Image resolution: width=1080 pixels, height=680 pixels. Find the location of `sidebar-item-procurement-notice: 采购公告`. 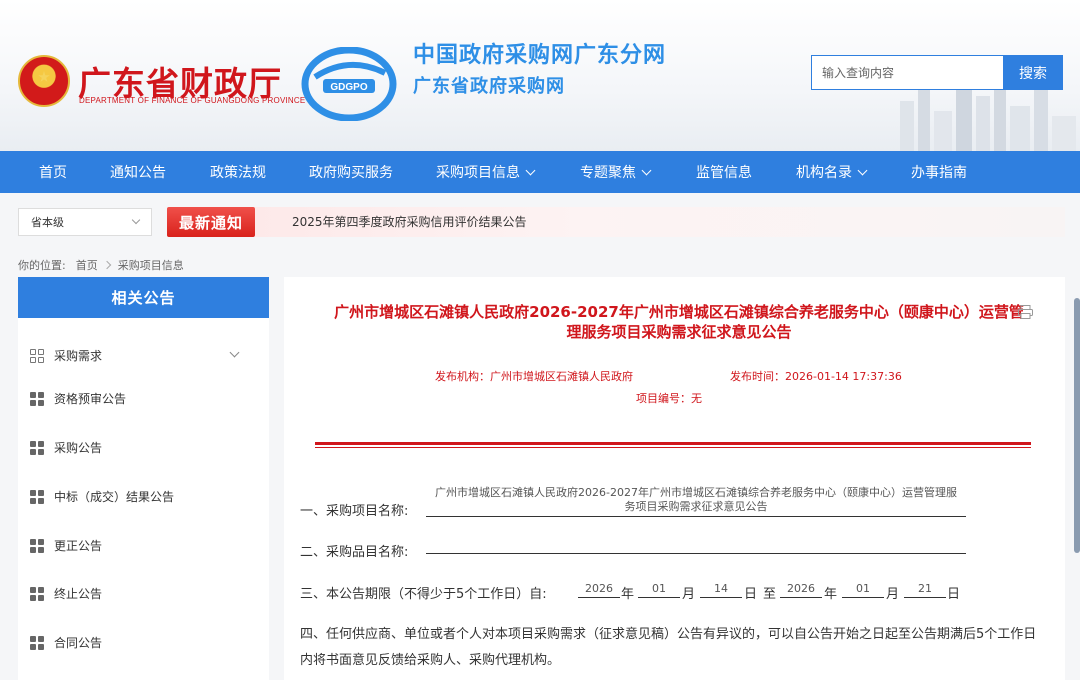

sidebar-item-procurement-notice: 采购公告 is located at coordinates (130, 447).